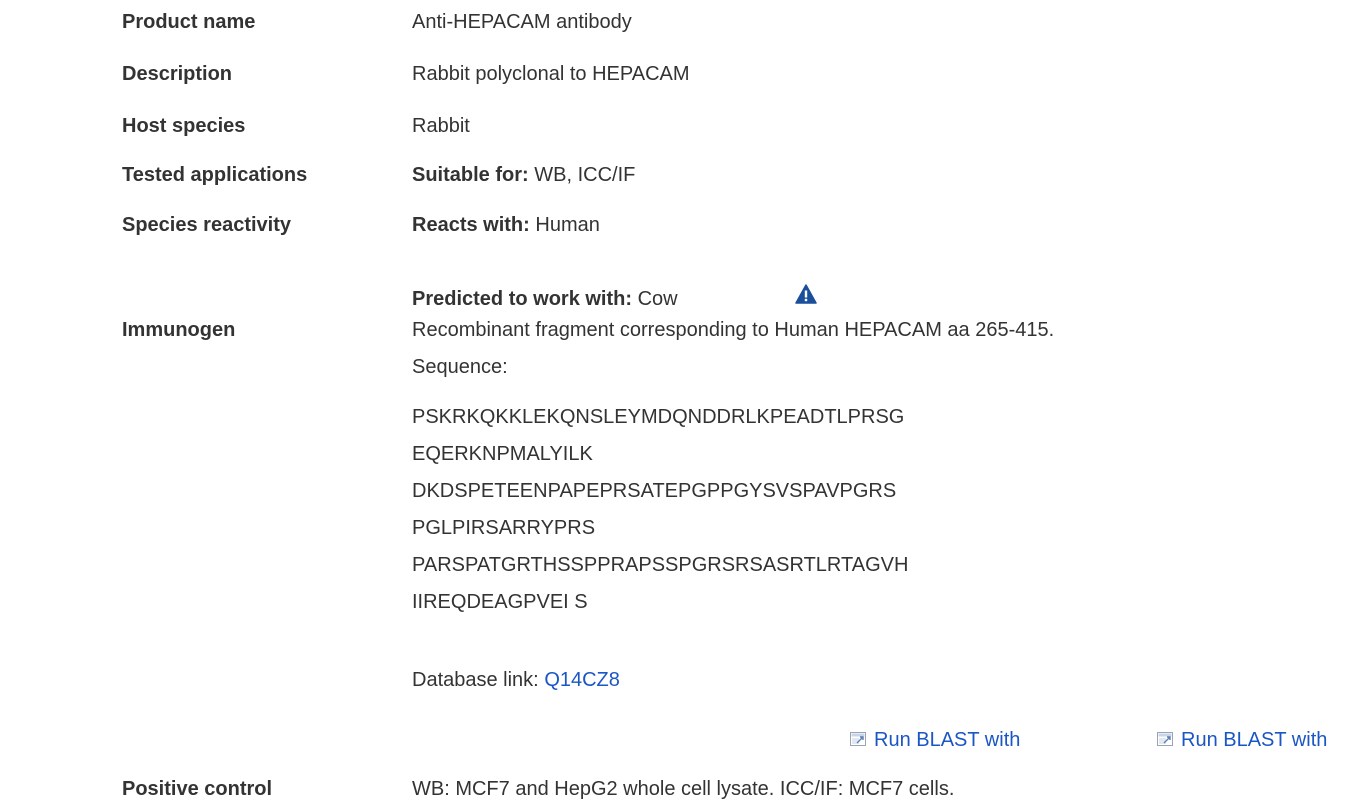 This screenshot has height=803, width=1367. Describe the element at coordinates (189, 22) in the screenshot. I see `label-product-name: Product name` at that location.